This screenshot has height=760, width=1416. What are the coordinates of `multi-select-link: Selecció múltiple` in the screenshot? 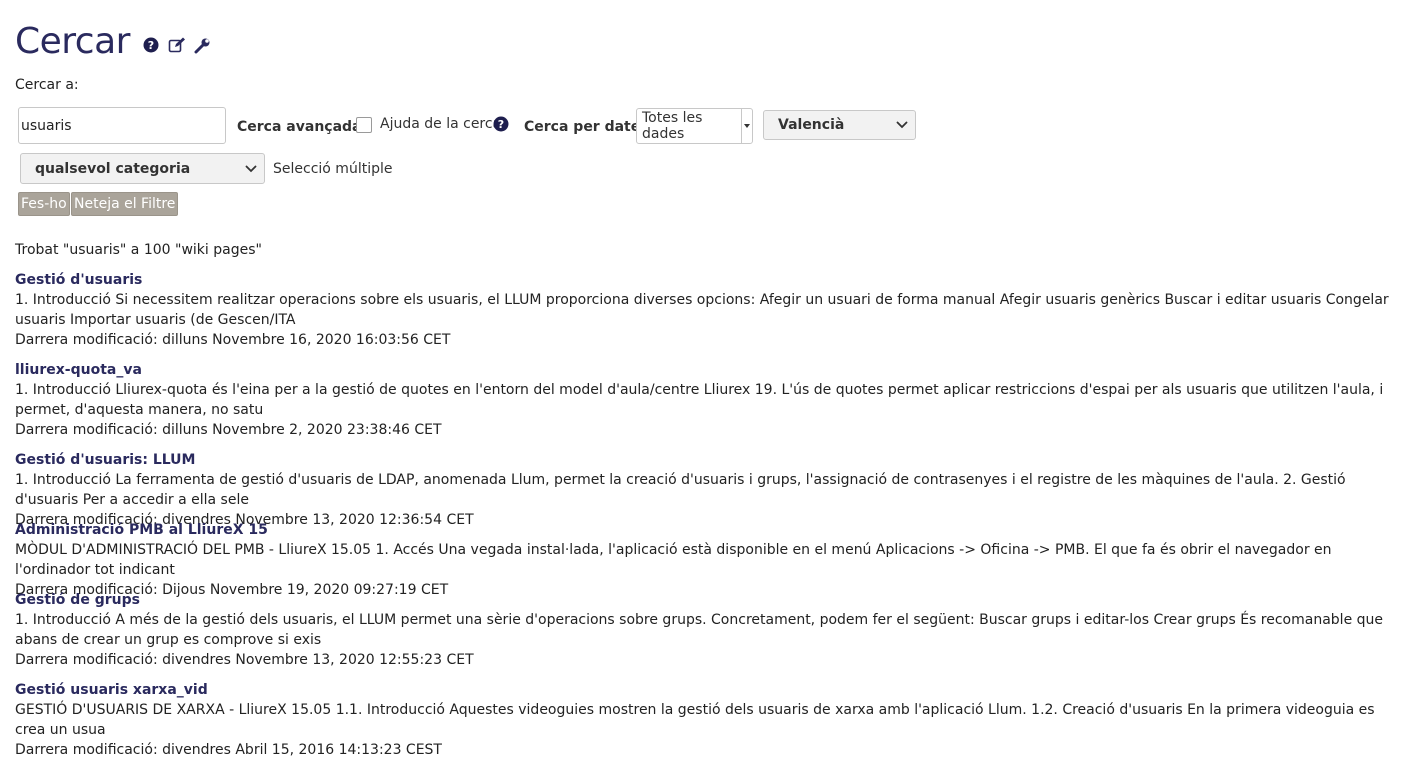 It's located at (332, 169).